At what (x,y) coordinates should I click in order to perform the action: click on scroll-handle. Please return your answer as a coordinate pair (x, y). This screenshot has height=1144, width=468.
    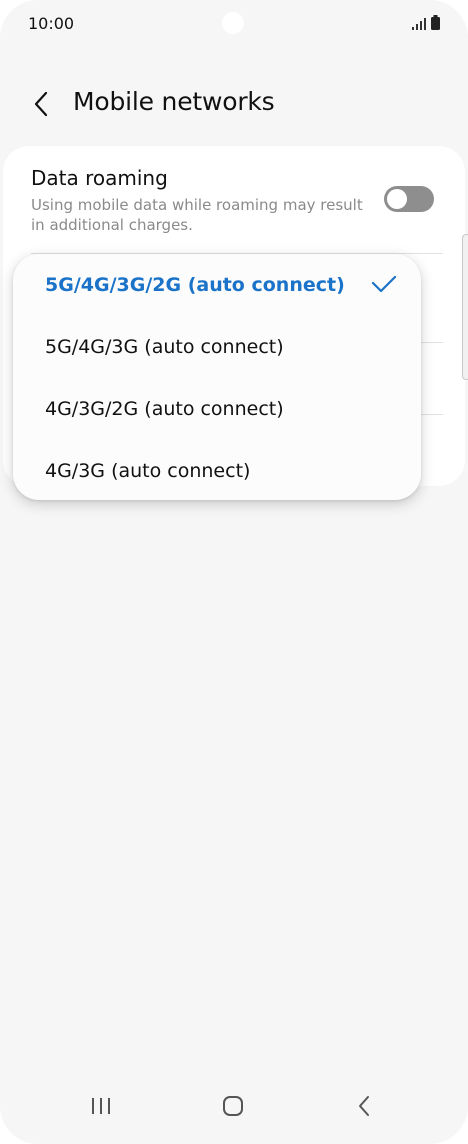
    Looking at the image, I should click on (465, 307).